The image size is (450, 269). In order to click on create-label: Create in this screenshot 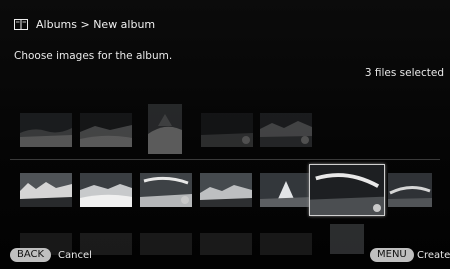, I will do `click(433, 255)`.